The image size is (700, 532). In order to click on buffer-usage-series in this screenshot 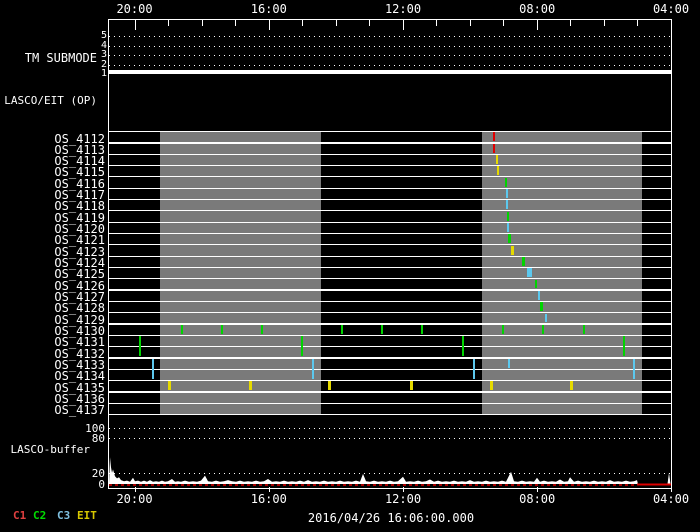, I will do `click(373, 470)`.